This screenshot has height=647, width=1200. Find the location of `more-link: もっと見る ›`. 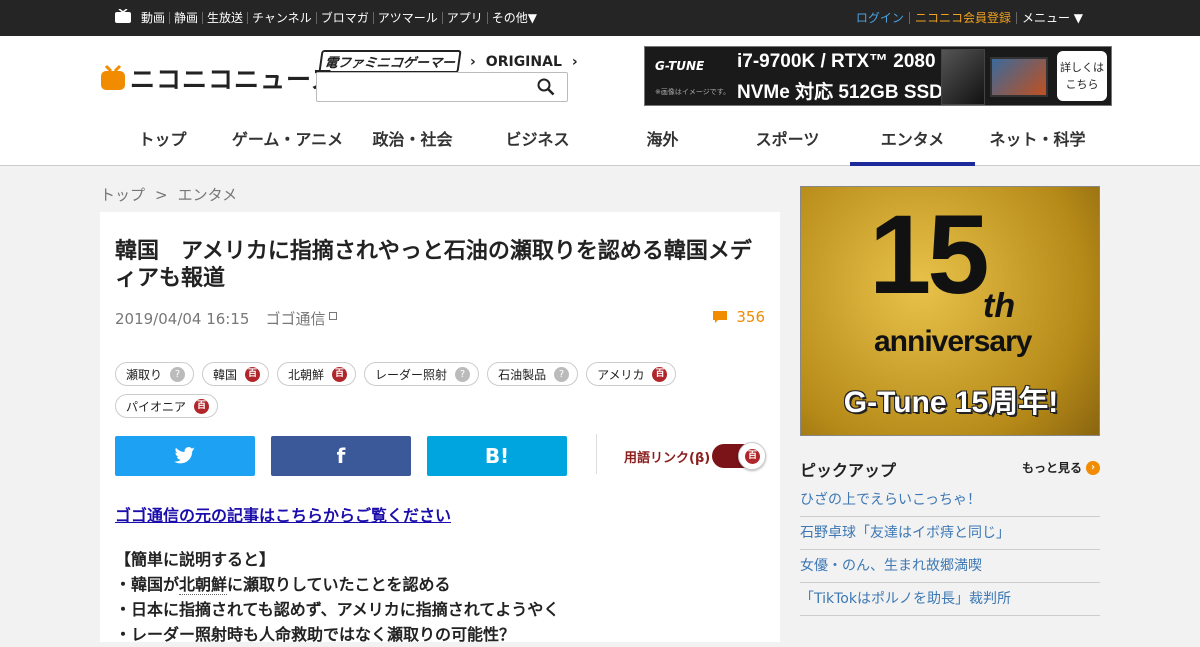

more-link: もっと見る › is located at coordinates (1061, 467).